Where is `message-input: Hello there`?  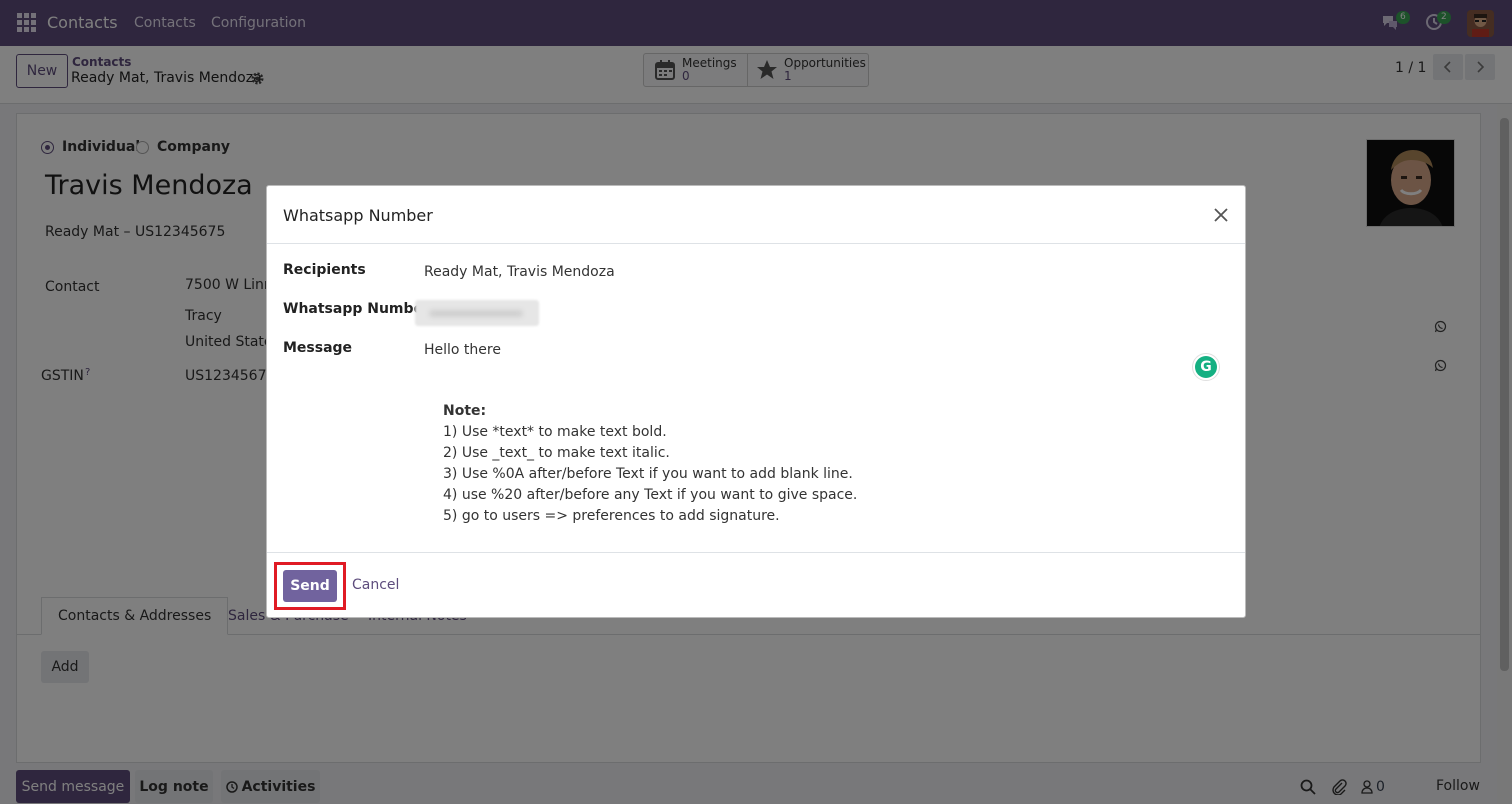
message-input: Hello there is located at coordinates (462, 350).